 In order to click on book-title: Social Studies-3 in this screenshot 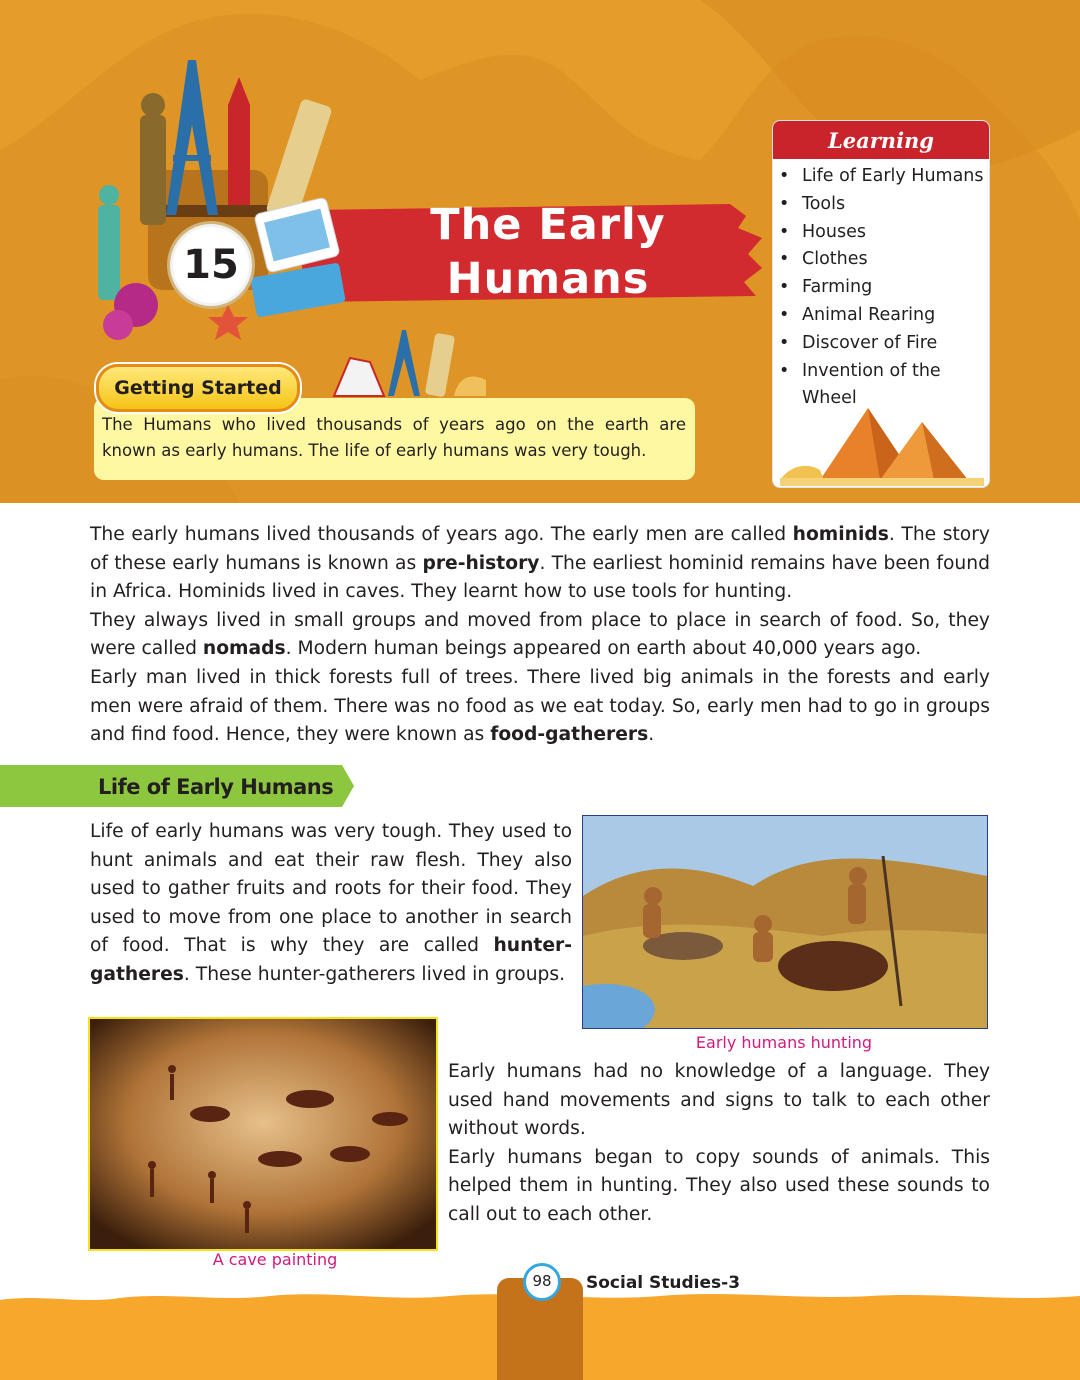, I will do `click(663, 1283)`.